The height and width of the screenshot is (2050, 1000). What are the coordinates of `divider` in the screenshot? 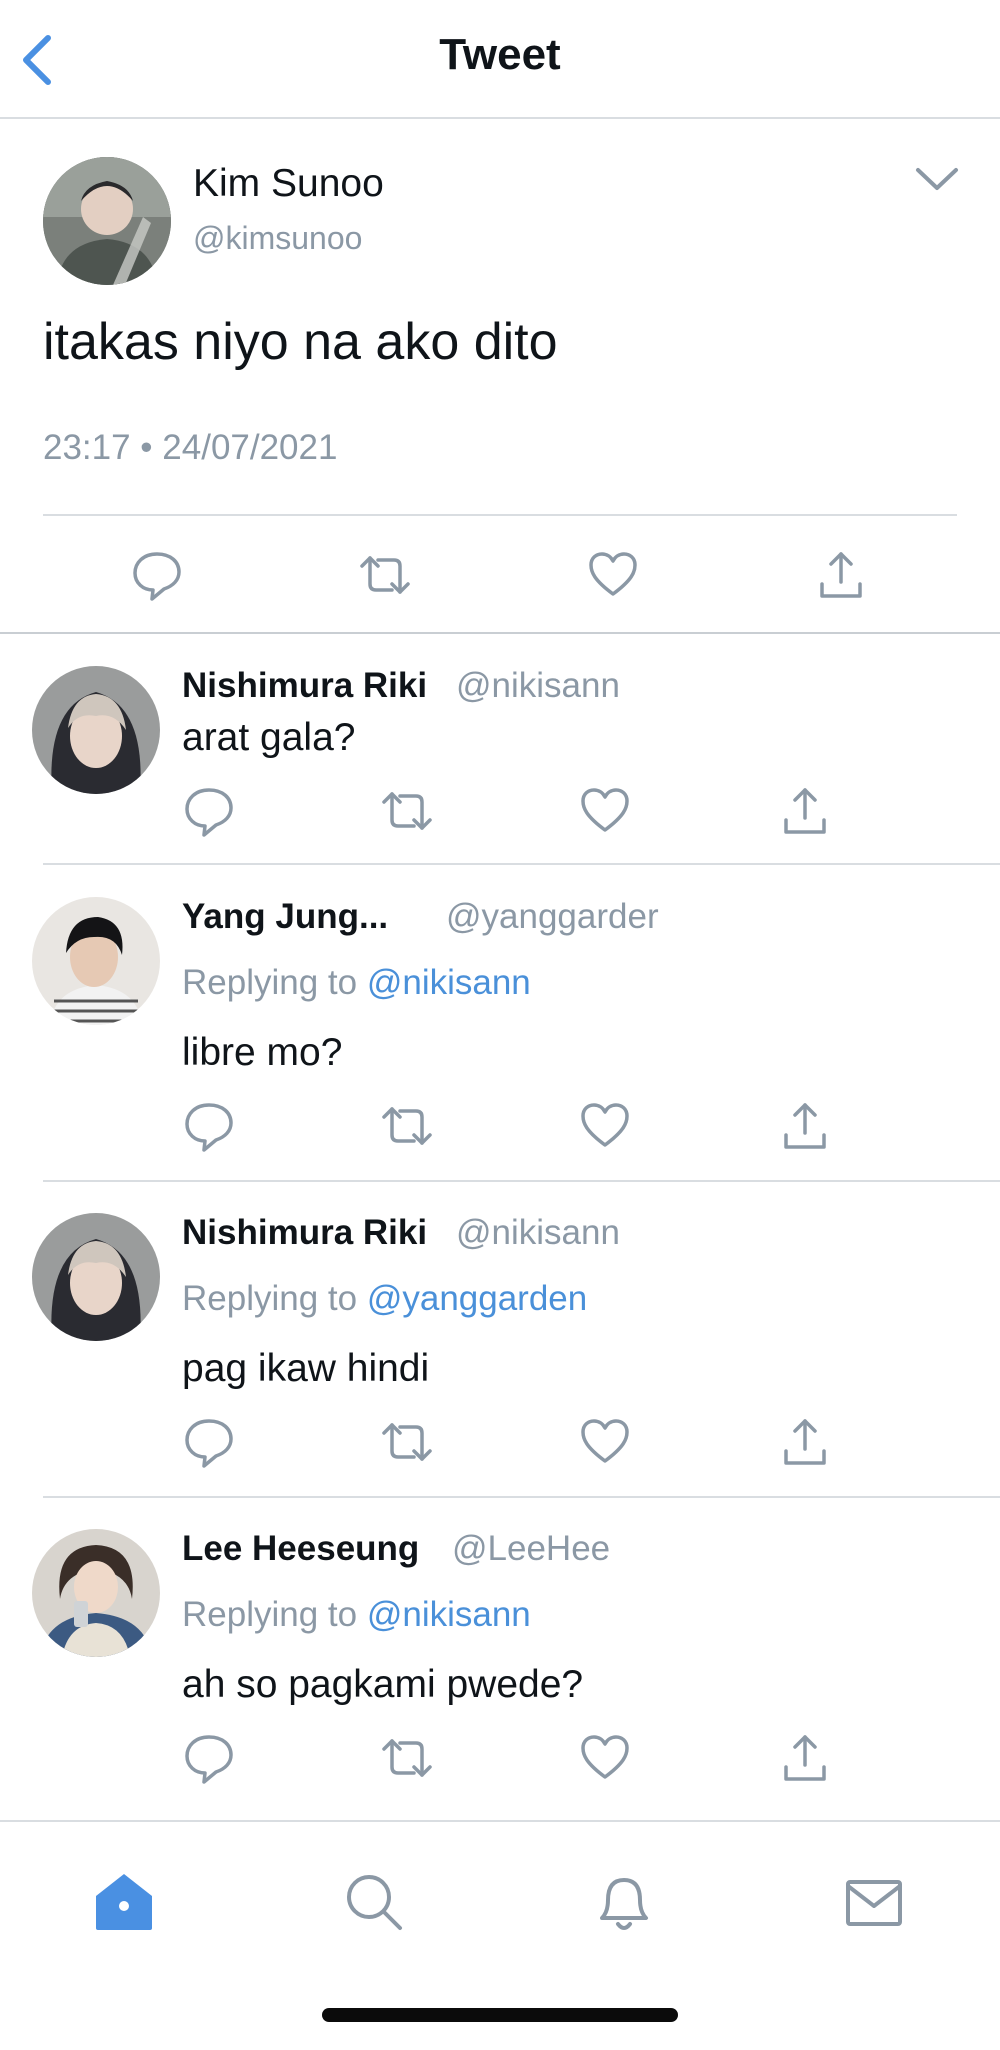 It's located at (500, 515).